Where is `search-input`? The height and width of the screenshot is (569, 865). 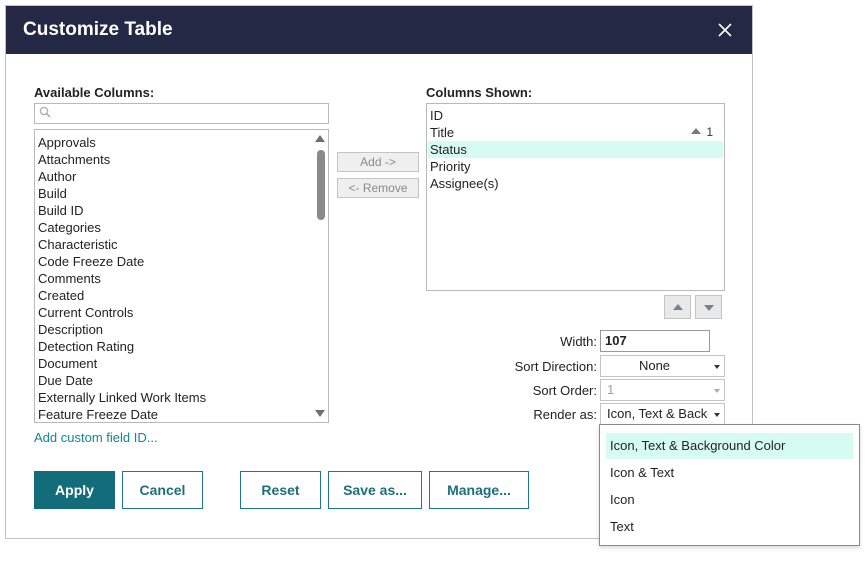 search-input is located at coordinates (188, 113).